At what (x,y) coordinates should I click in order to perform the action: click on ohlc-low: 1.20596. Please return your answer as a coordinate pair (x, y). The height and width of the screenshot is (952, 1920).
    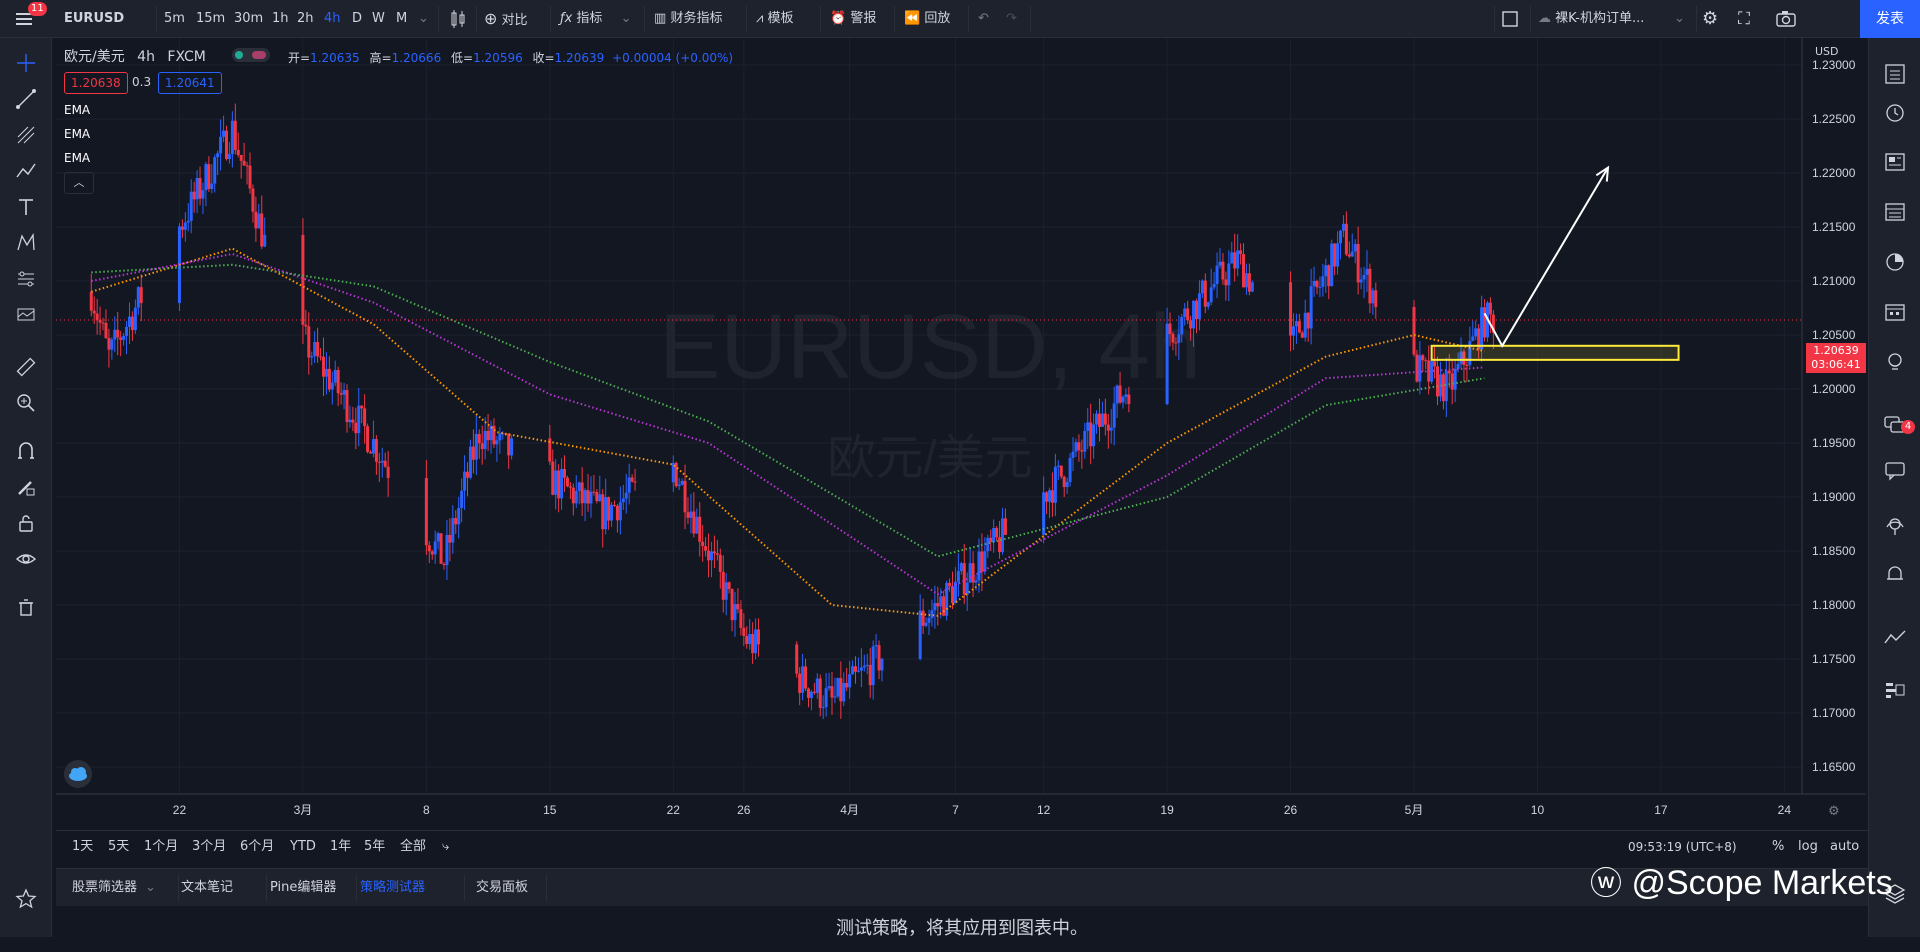
    Looking at the image, I should click on (498, 58).